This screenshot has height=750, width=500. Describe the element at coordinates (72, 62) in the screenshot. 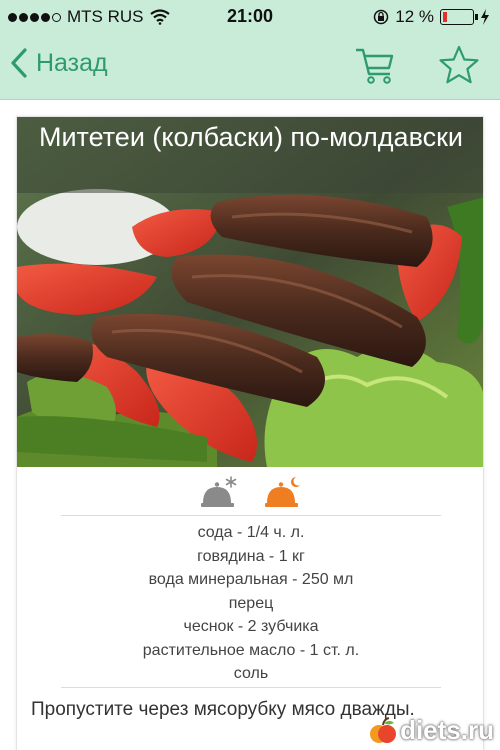

I see `back-button-label: Назад` at that location.